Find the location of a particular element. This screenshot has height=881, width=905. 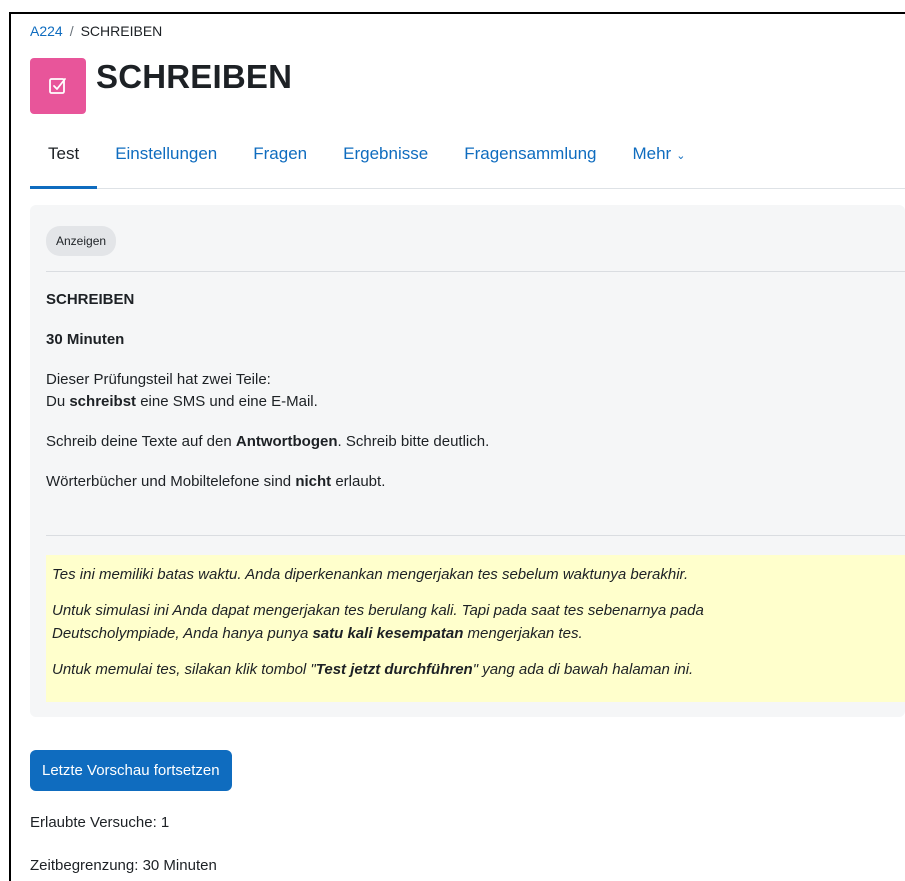

notice-text: Deutscholympiade, Anda hanya punya is located at coordinates (182, 633).